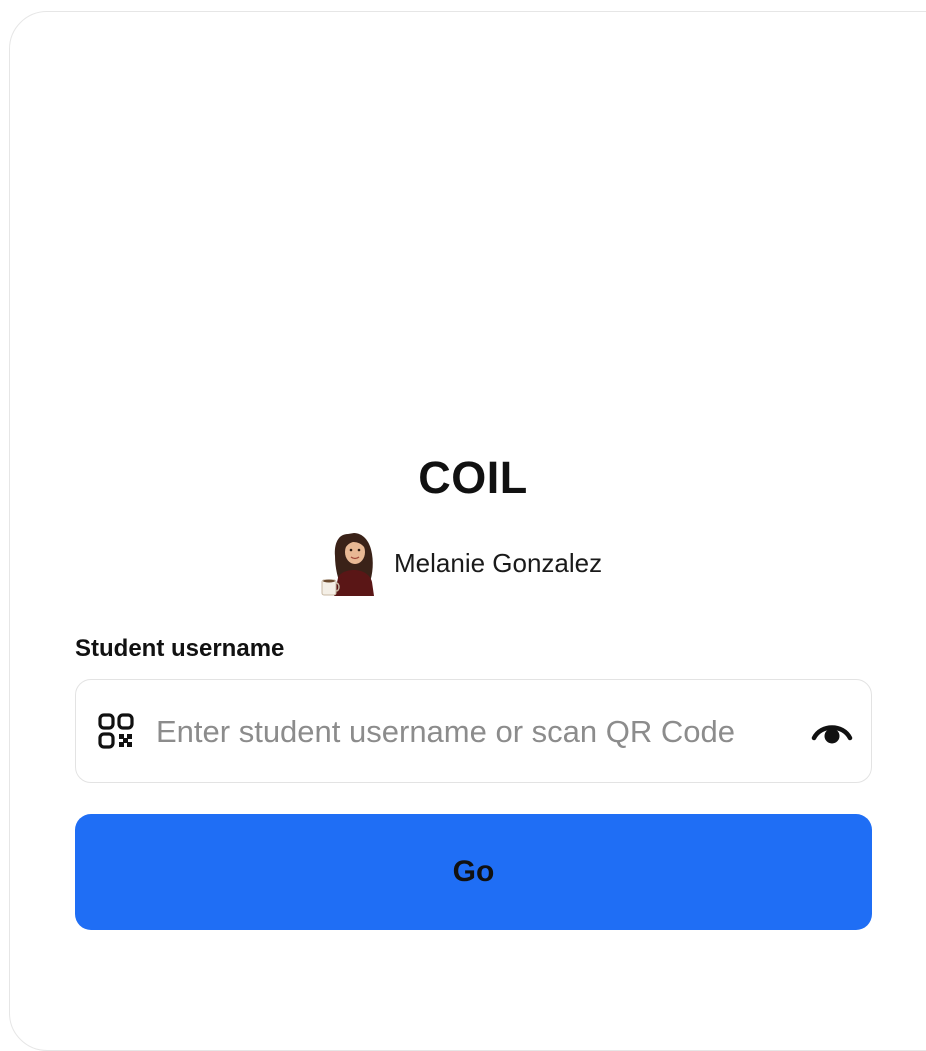 This screenshot has width=926, height=1051. Describe the element at coordinates (832, 731) in the screenshot. I see `eye-icon` at that location.